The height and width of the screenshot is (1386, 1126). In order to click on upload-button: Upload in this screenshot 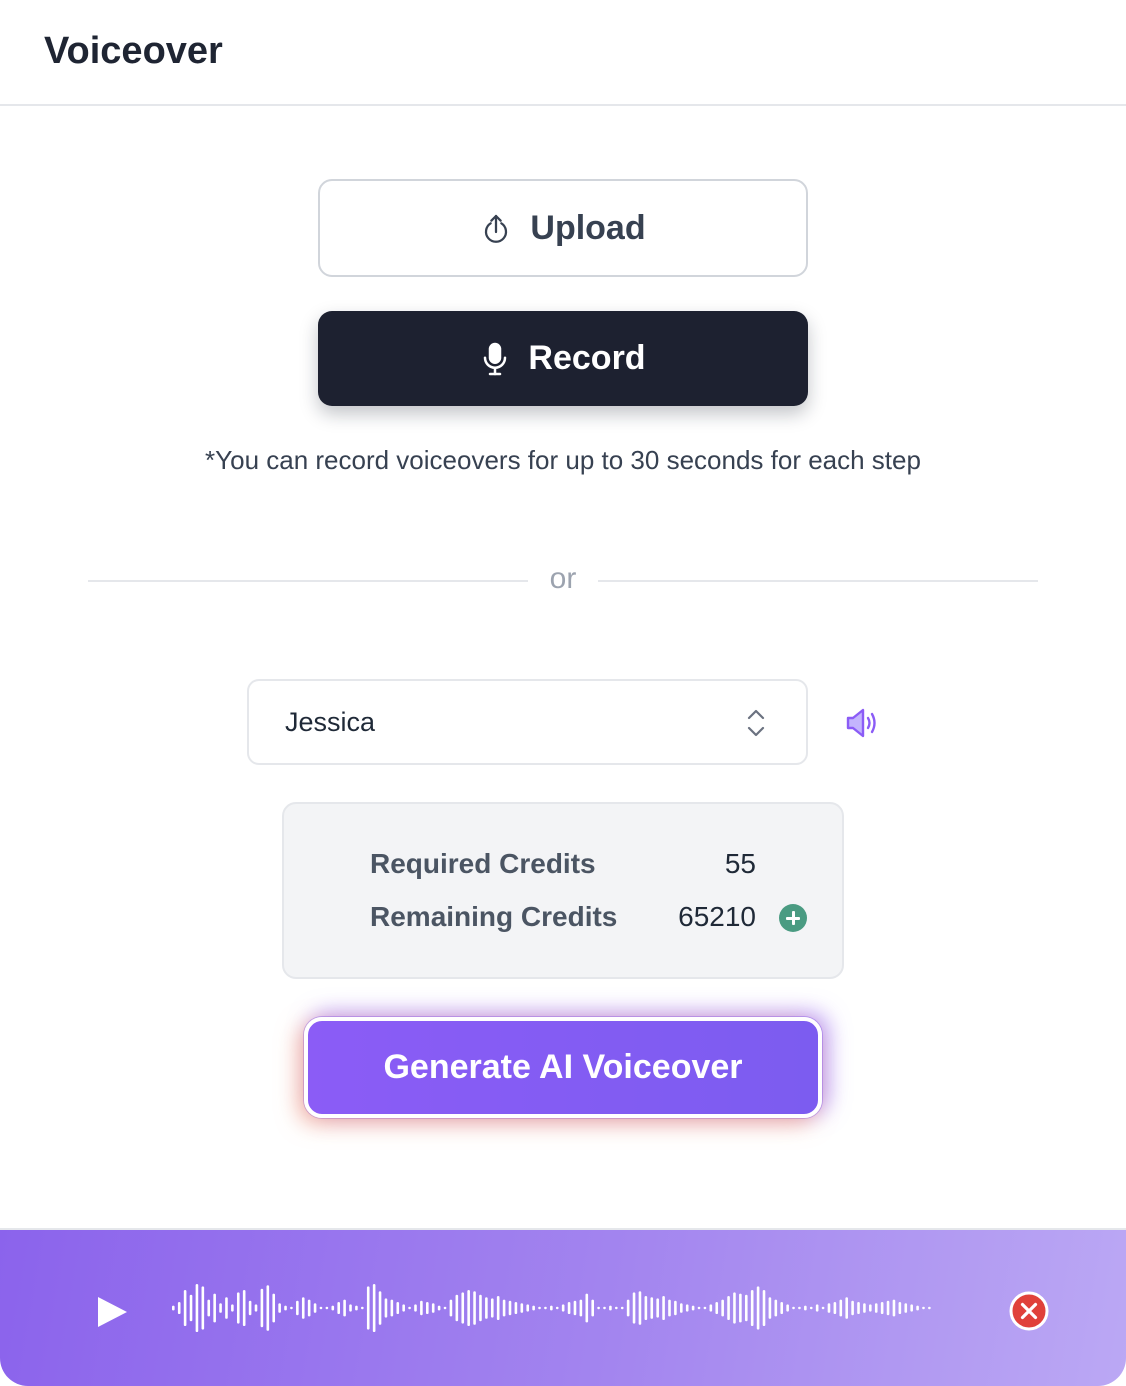, I will do `click(563, 228)`.